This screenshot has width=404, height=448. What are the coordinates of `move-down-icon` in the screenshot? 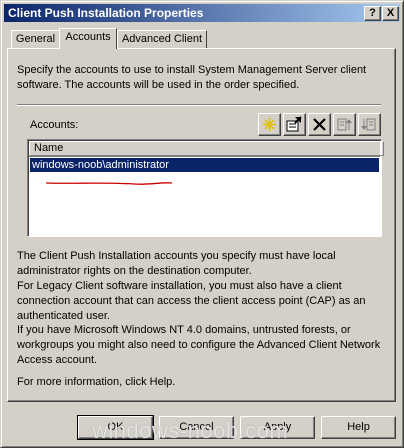 It's located at (368, 124).